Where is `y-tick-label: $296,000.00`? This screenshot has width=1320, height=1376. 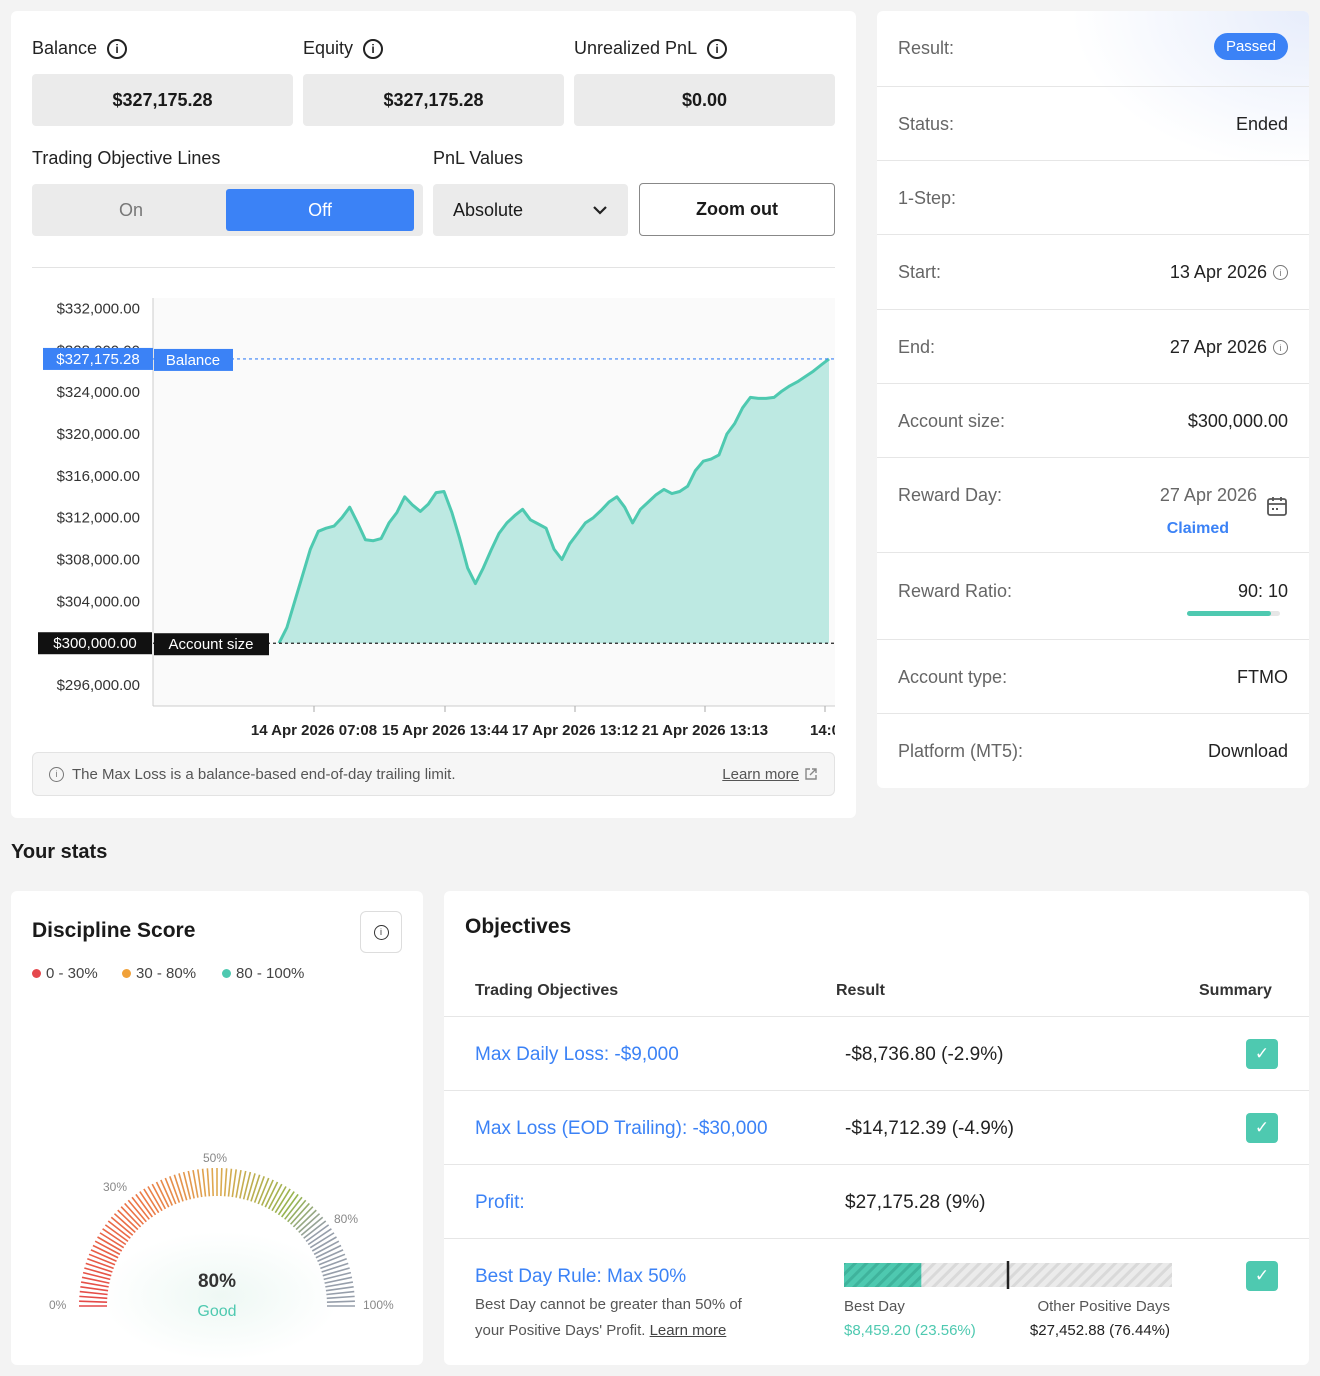 y-tick-label: $296,000.00 is located at coordinates (98, 685).